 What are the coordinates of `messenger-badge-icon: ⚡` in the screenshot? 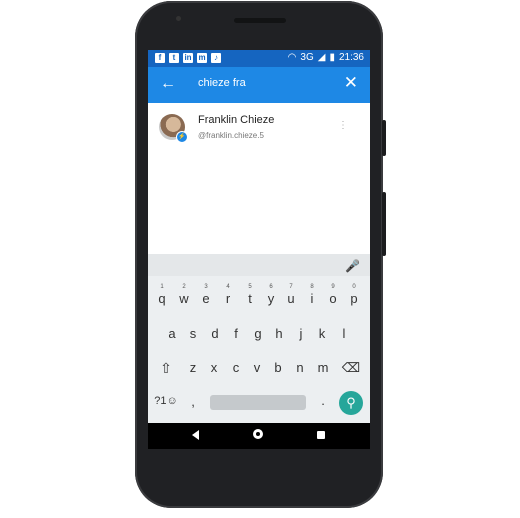 It's located at (182, 137).